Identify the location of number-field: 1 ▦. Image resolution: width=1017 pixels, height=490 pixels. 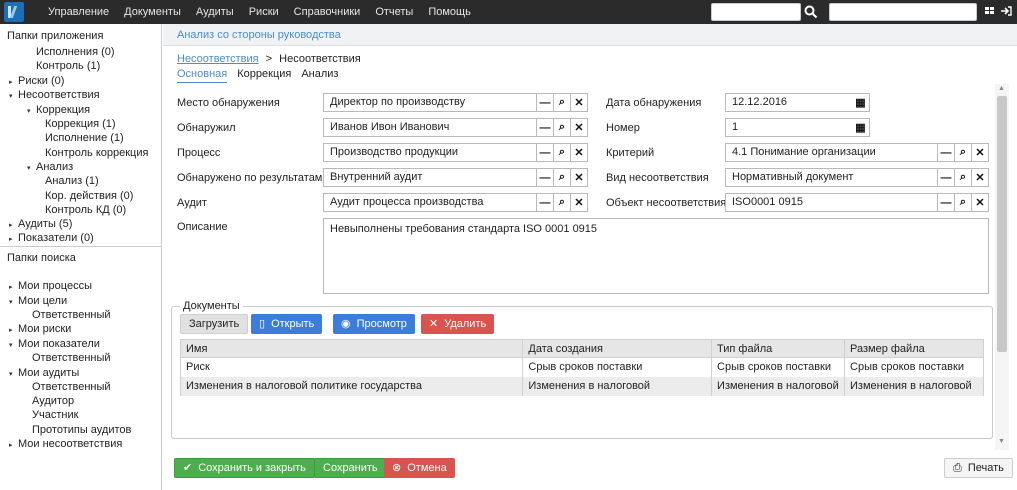
(797, 127).